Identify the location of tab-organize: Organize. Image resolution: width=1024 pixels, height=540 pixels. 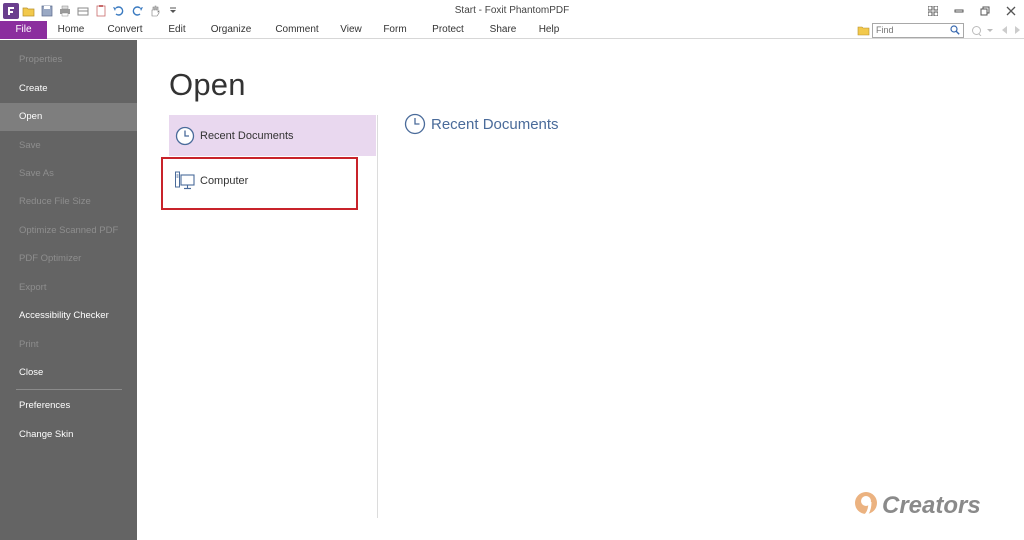
(231, 30).